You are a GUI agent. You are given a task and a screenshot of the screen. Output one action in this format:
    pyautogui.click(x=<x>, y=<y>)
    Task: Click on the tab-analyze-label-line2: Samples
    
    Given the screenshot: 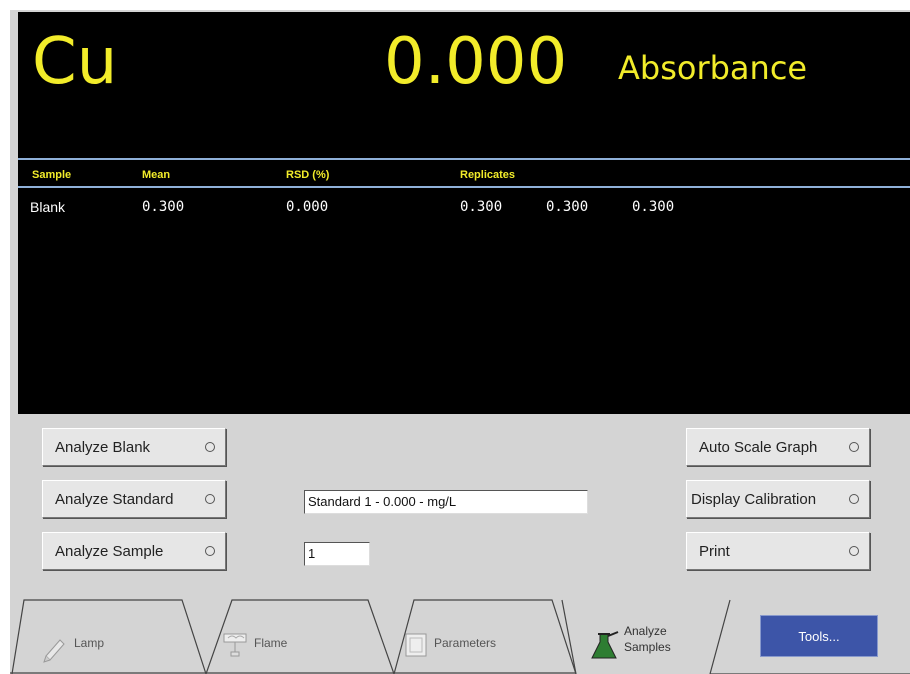 What is the action you would take?
    pyautogui.click(x=647, y=647)
    